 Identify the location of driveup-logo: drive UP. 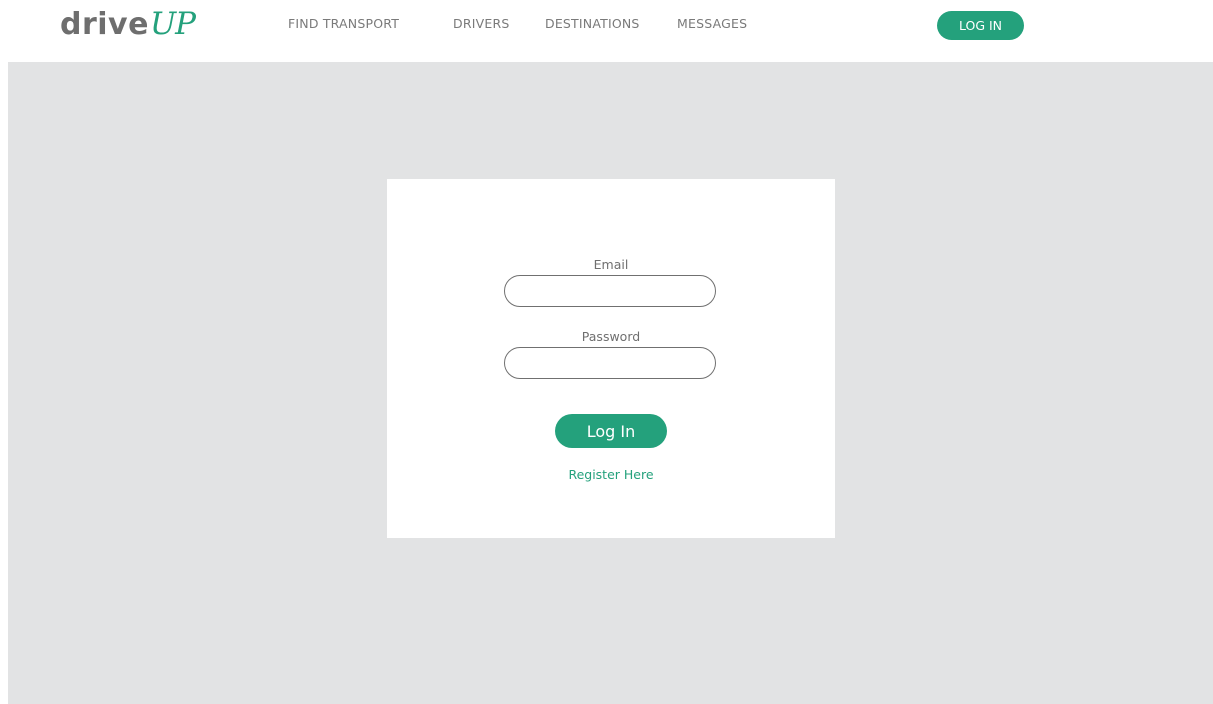
(128, 26).